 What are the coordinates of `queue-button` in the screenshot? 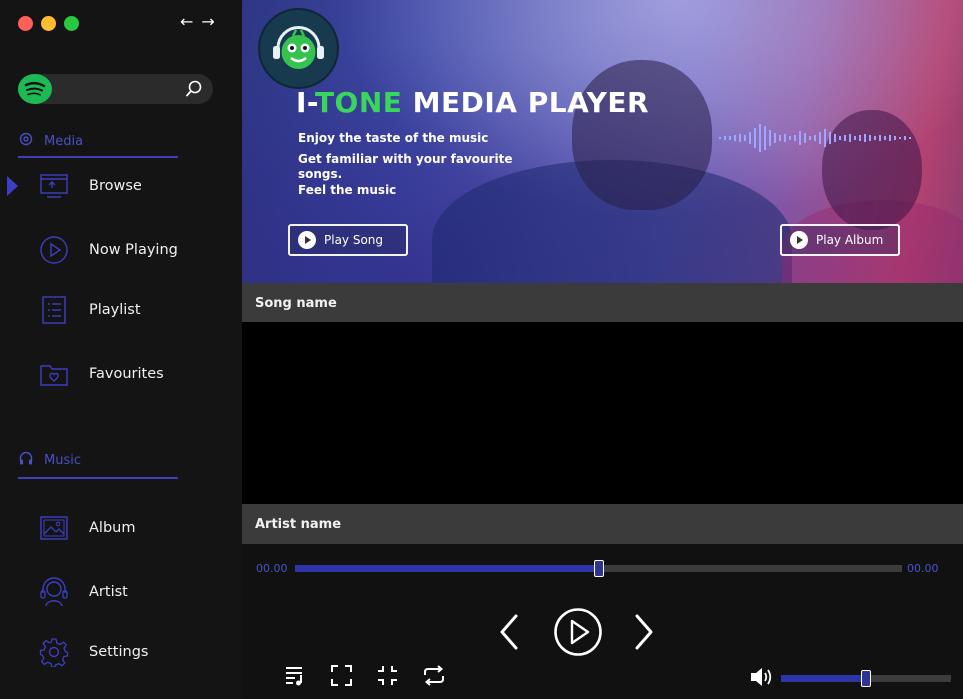 It's located at (295, 677).